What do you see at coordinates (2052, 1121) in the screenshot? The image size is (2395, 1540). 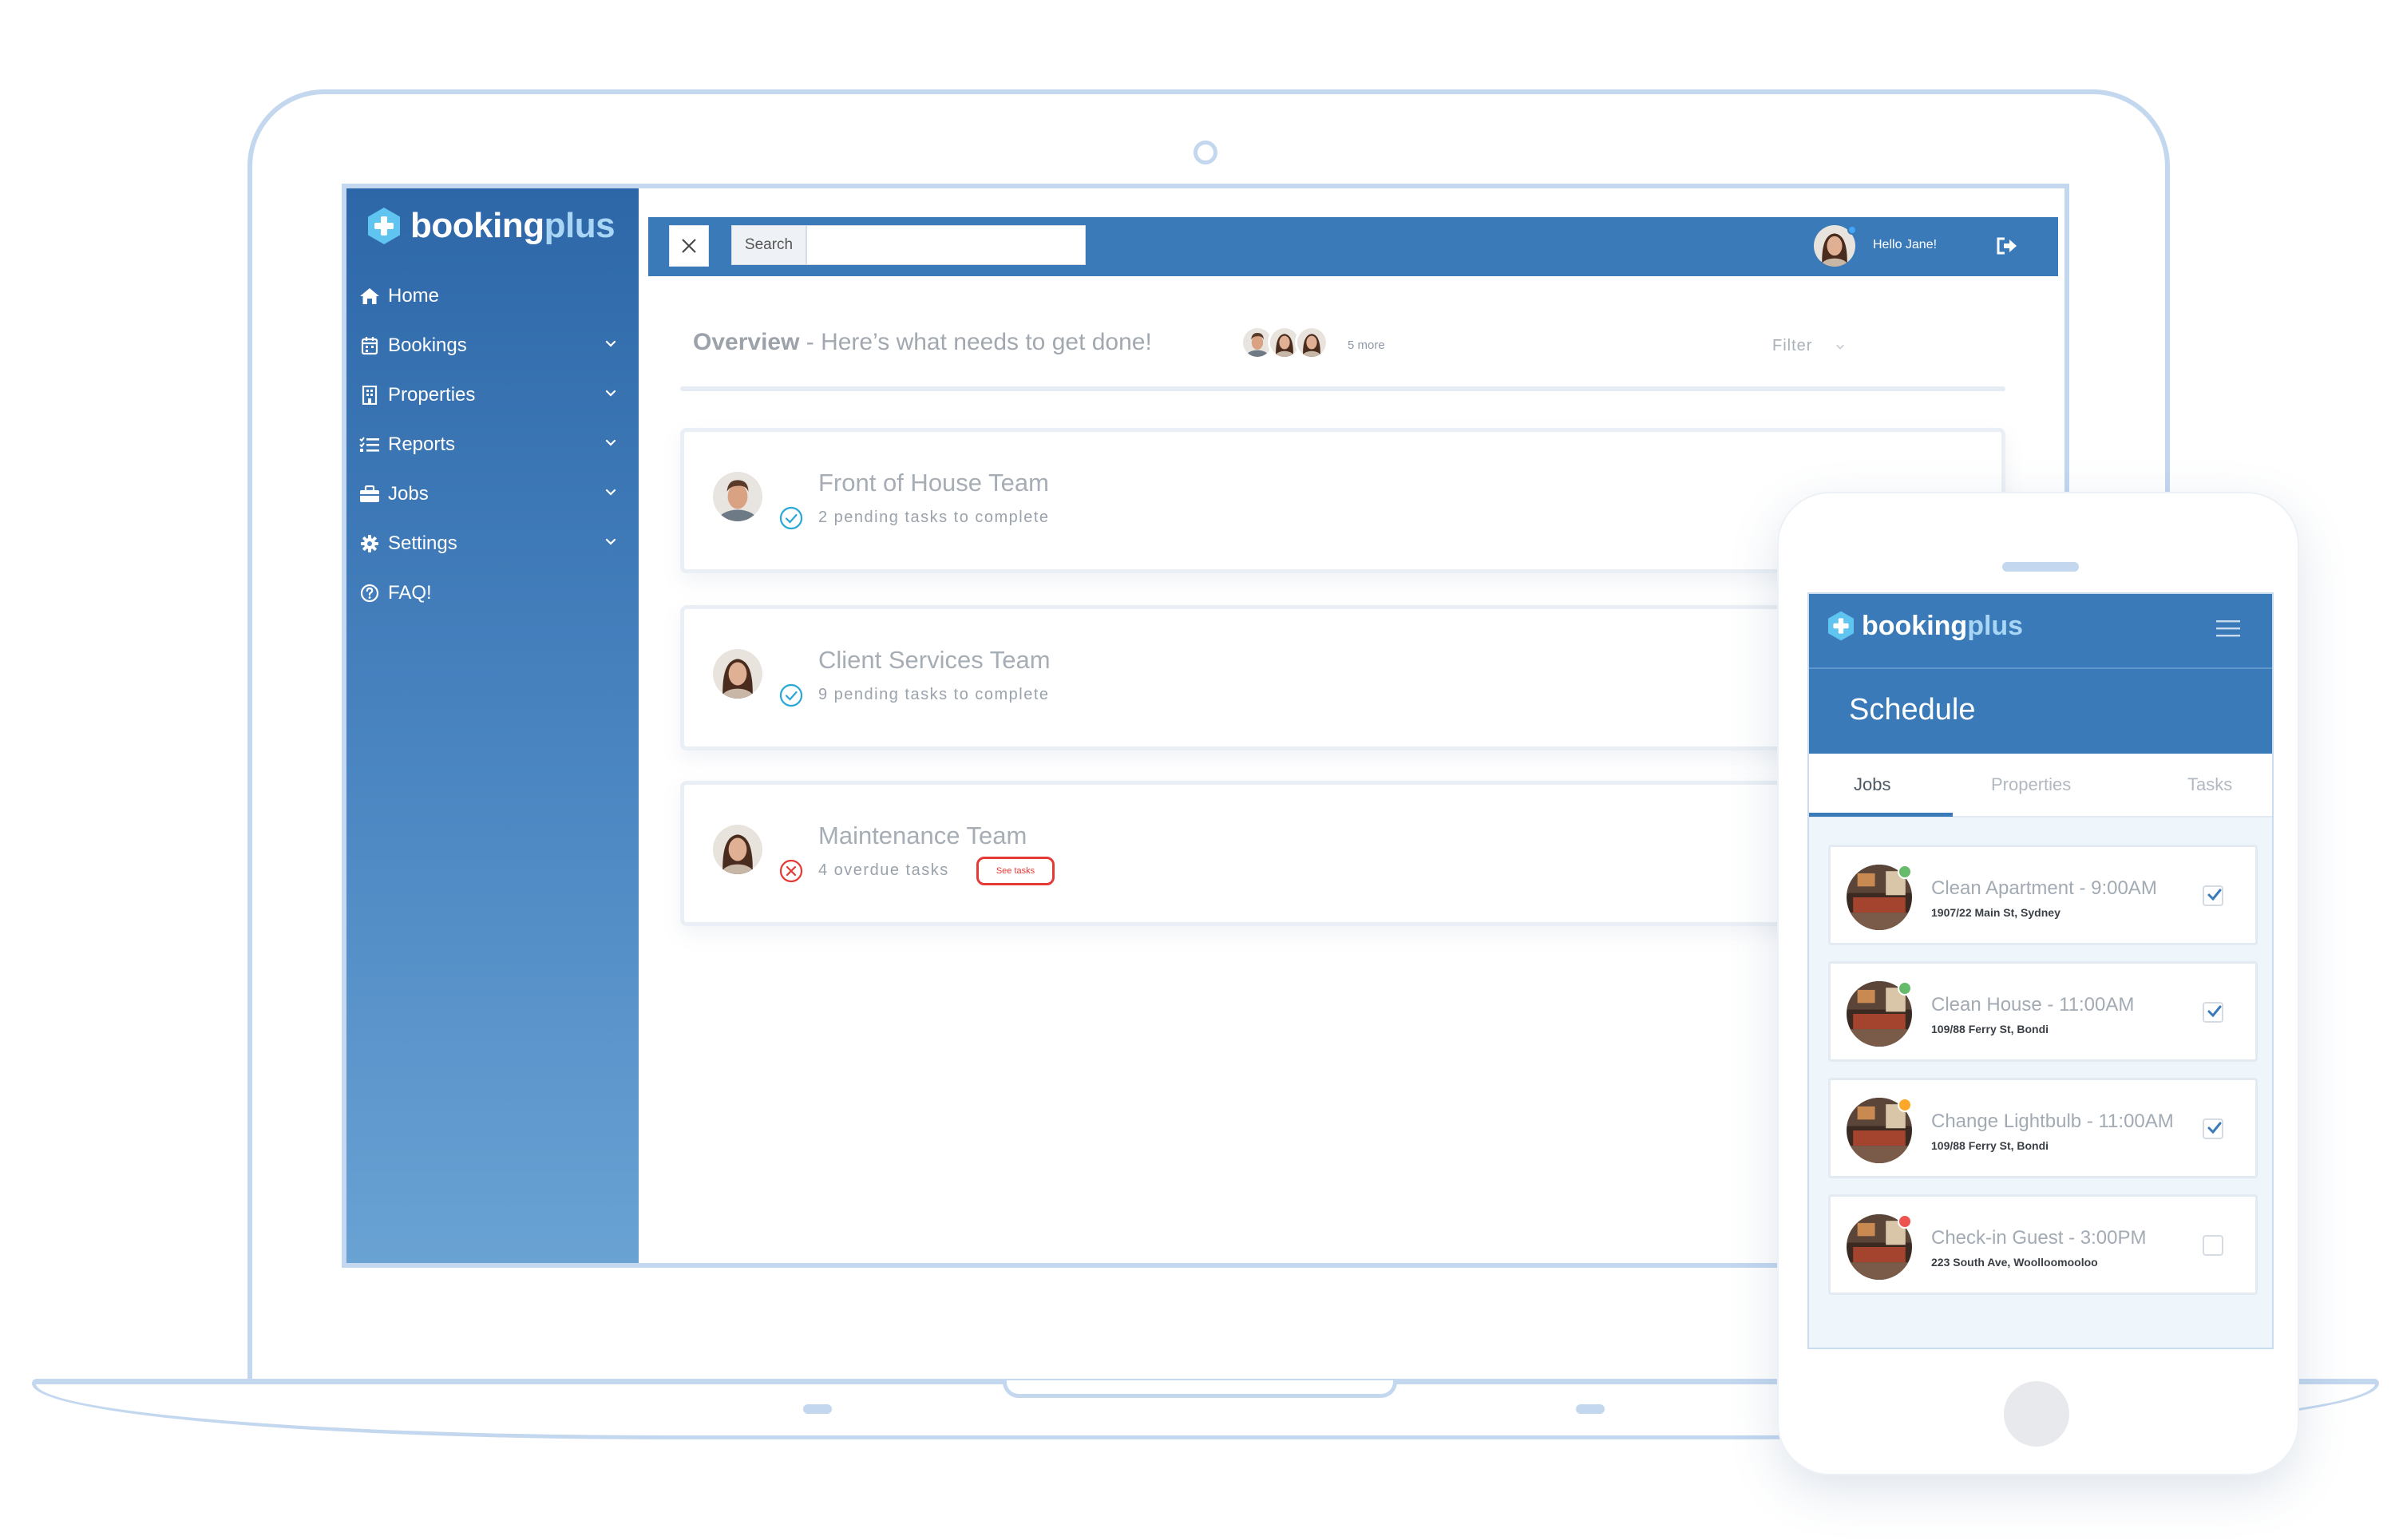 I see `job-title: Change Lightbulb - 11:00AM` at bounding box center [2052, 1121].